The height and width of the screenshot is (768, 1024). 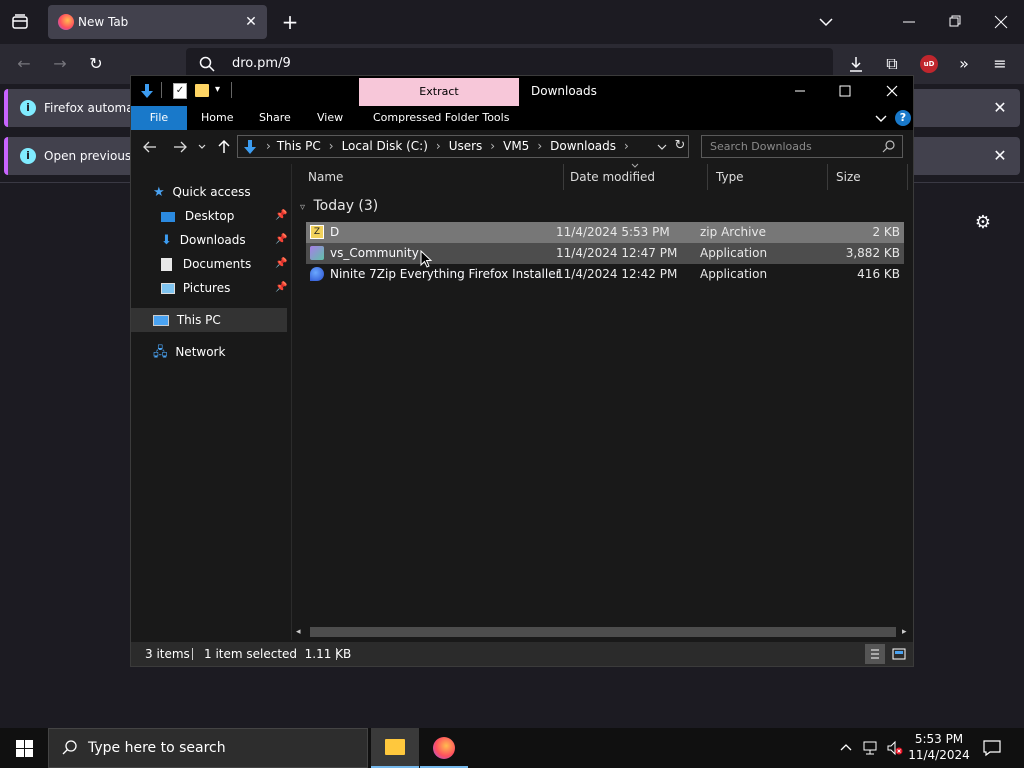 I want to click on notifications-icon, so click(x=992, y=748).